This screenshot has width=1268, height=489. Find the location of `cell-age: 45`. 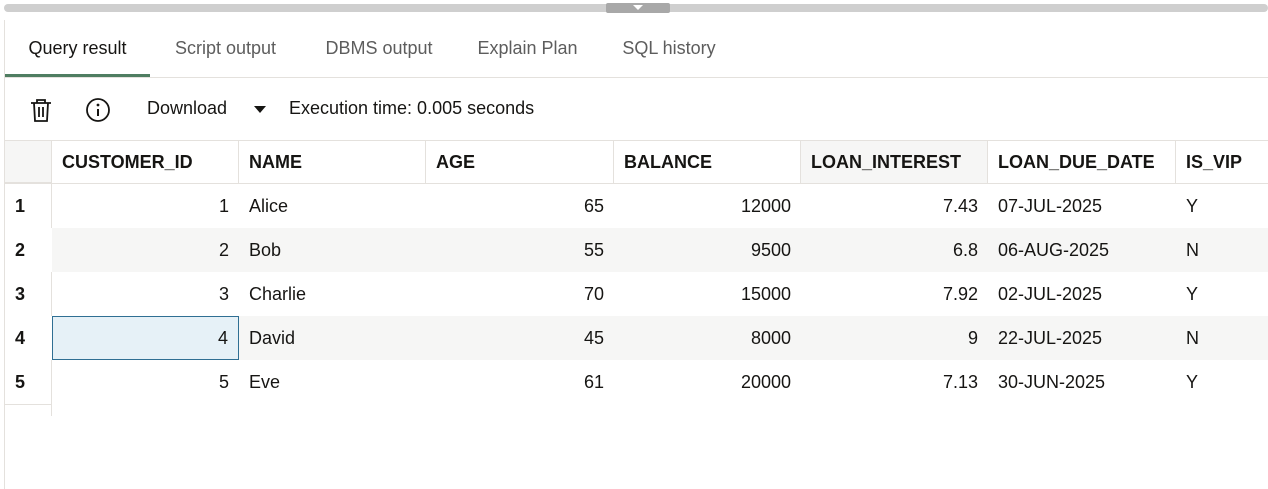

cell-age: 45 is located at coordinates (520, 338).